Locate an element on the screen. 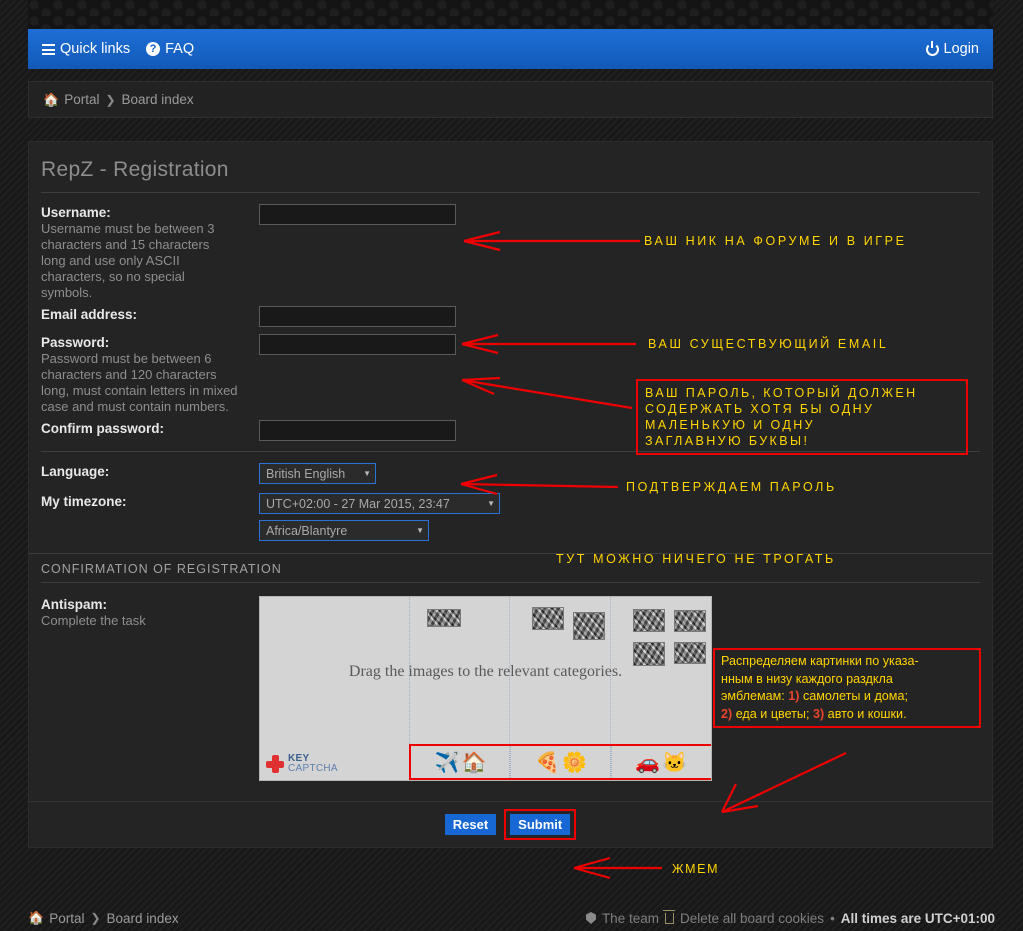 The width and height of the screenshot is (1023, 931). timezone-region-select: Africa/Blantyre ▼ is located at coordinates (344, 530).